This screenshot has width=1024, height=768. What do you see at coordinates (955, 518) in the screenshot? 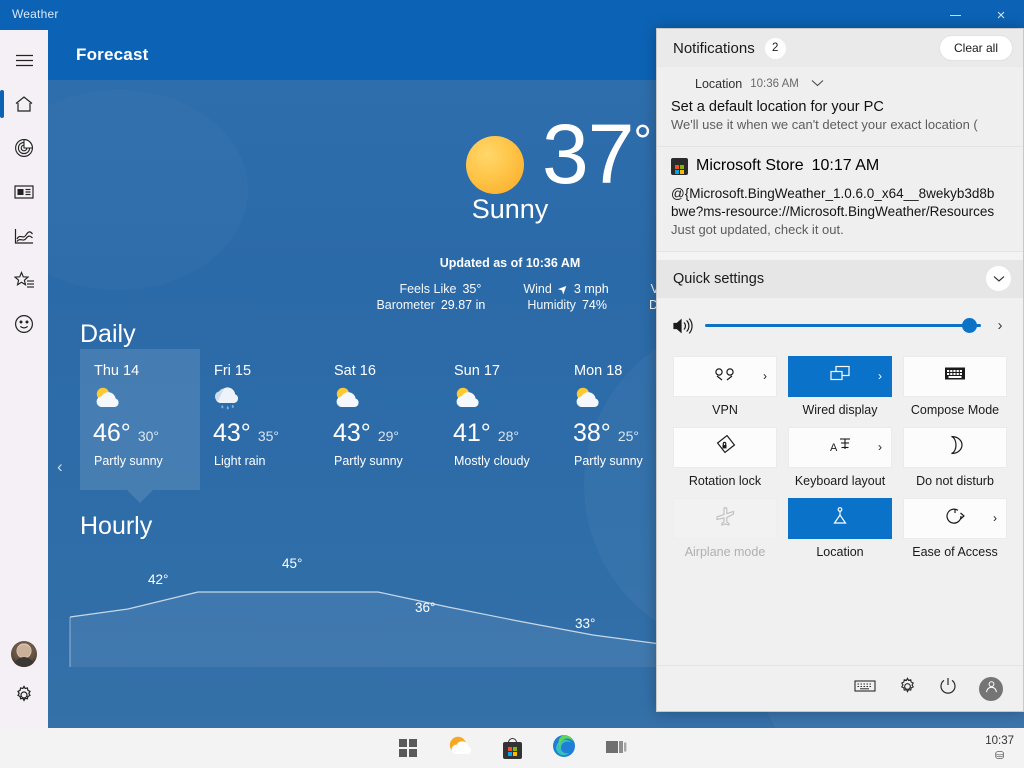
I see `quick-tile-ease-of-access: ›` at bounding box center [955, 518].